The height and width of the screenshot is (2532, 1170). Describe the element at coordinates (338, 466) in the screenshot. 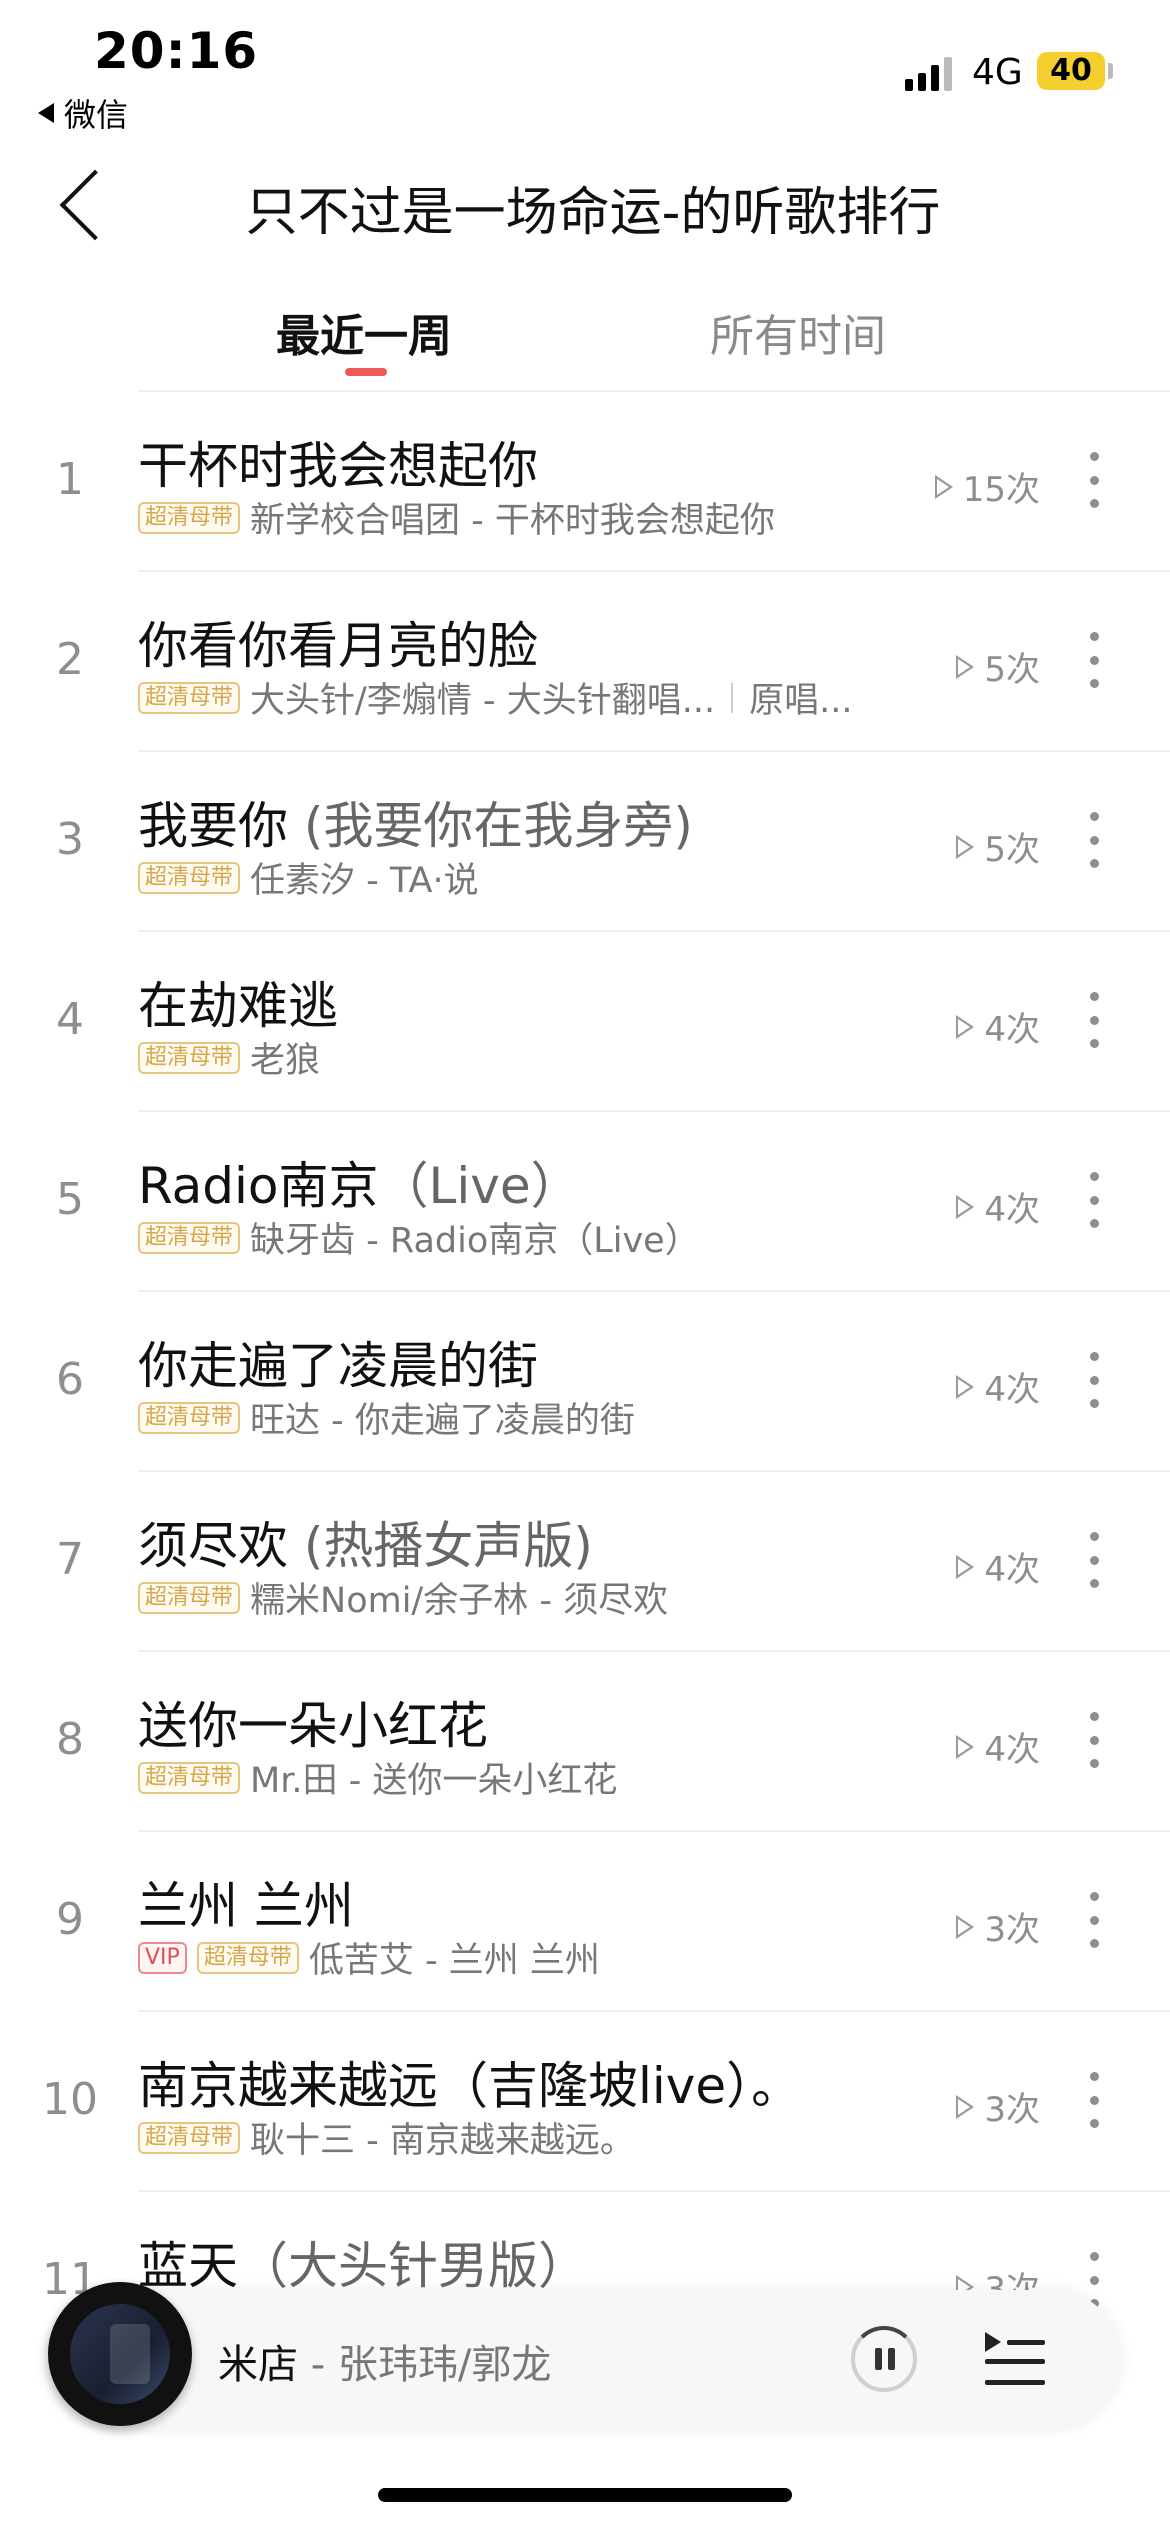

I see `song-title-main: 干杯时我会想起你` at that location.